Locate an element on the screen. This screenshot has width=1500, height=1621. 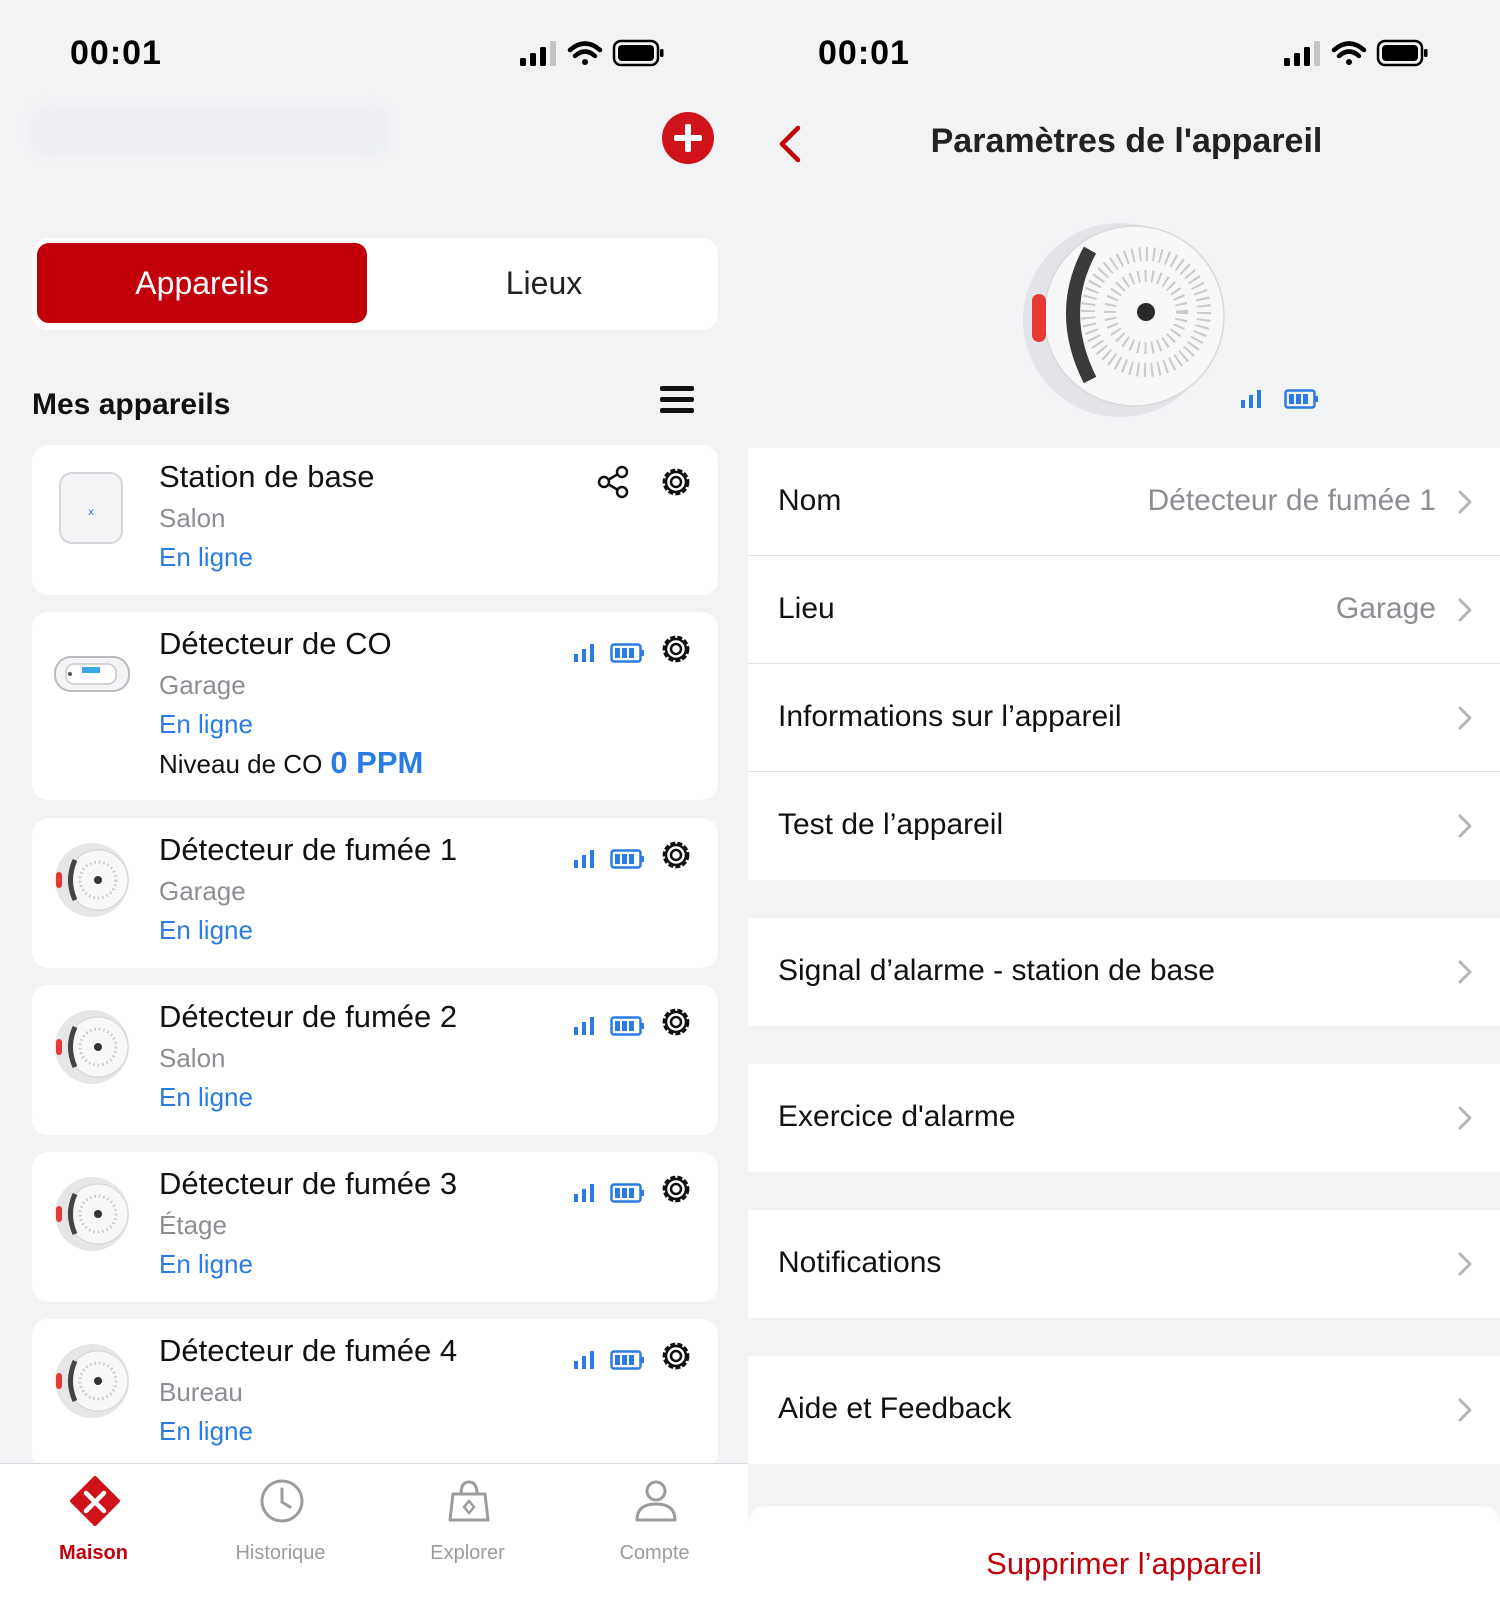
bottom-tab-bar: Maison Historique Explorer Compte is located at coordinates (374, 1542).